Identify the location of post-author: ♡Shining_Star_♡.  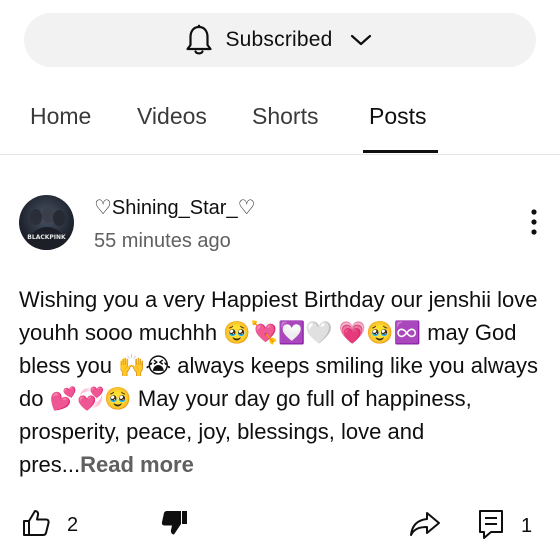
(175, 207).